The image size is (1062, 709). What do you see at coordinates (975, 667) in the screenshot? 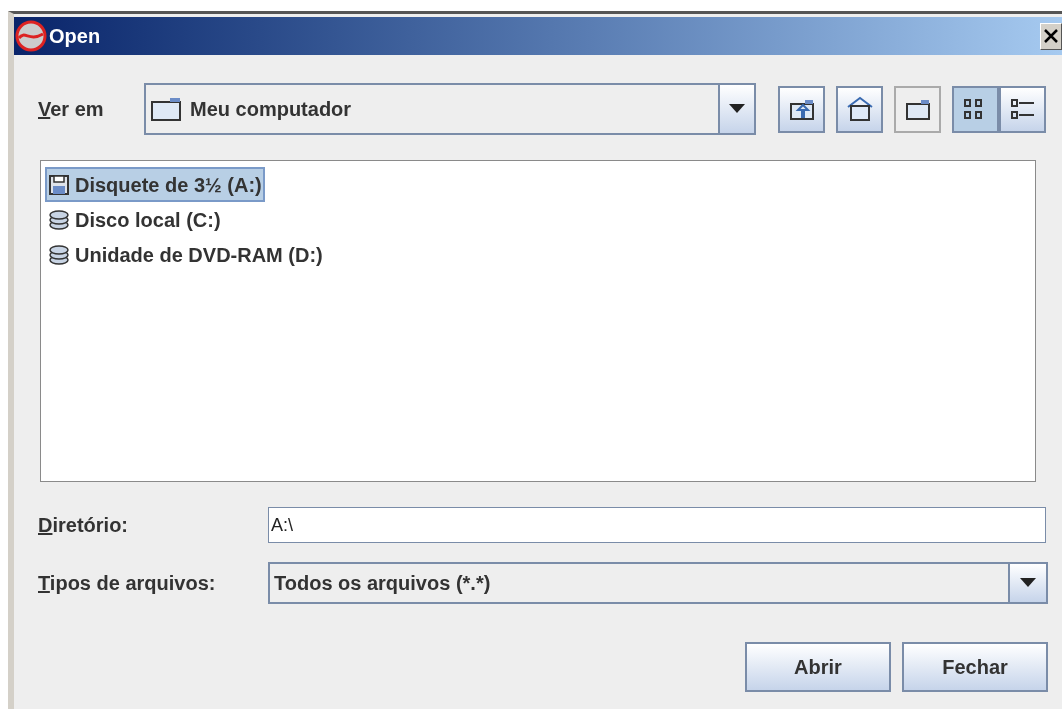
I see `dialog-button: Fechar` at bounding box center [975, 667].